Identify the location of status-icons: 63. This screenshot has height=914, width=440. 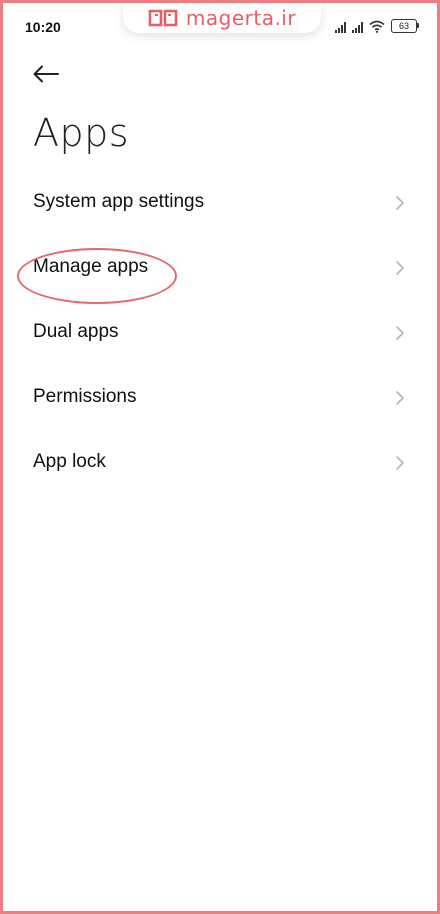
(377, 25).